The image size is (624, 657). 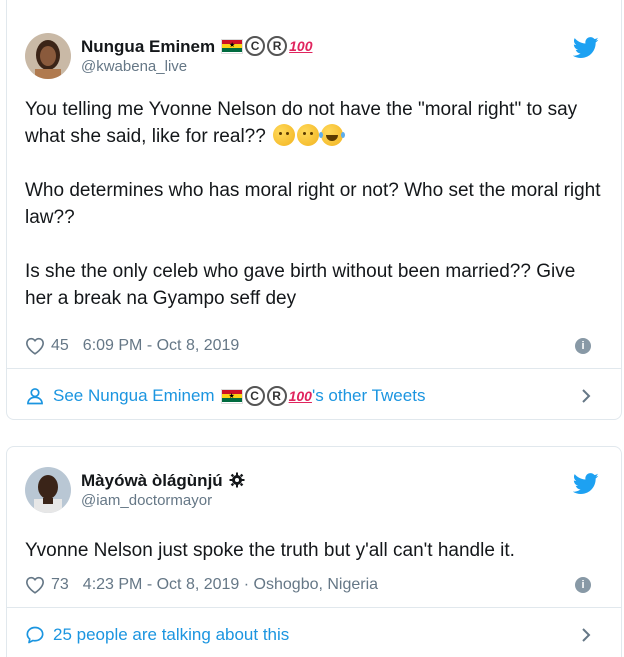 What do you see at coordinates (60, 585) in the screenshot?
I see `like-count: 73` at bounding box center [60, 585].